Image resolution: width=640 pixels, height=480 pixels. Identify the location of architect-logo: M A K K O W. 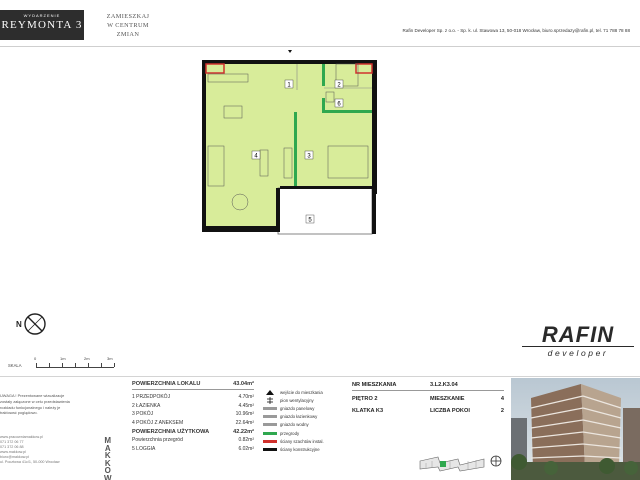
(108, 458).